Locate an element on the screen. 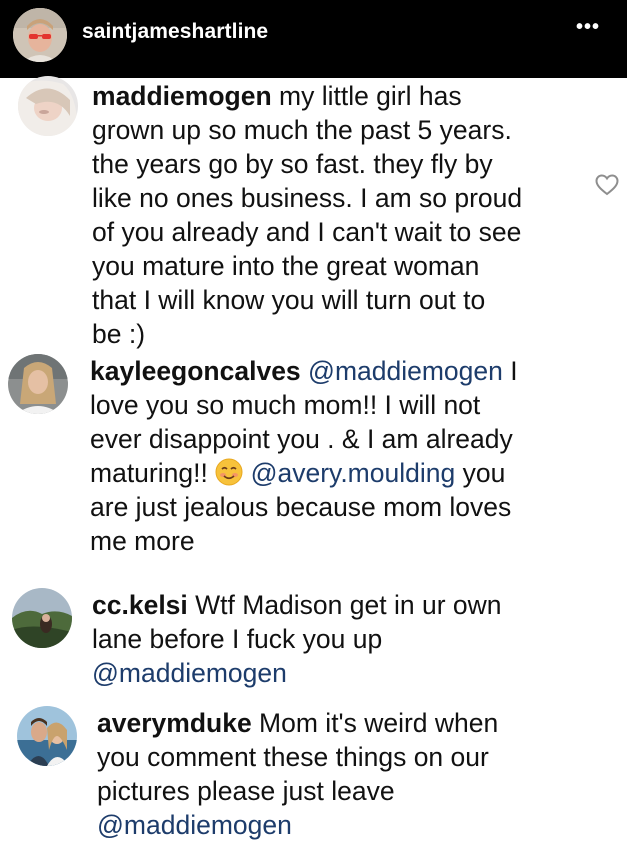 The width and height of the screenshot is (627, 853). comment-line: that I will know you will turn out to is located at coordinates (289, 300).